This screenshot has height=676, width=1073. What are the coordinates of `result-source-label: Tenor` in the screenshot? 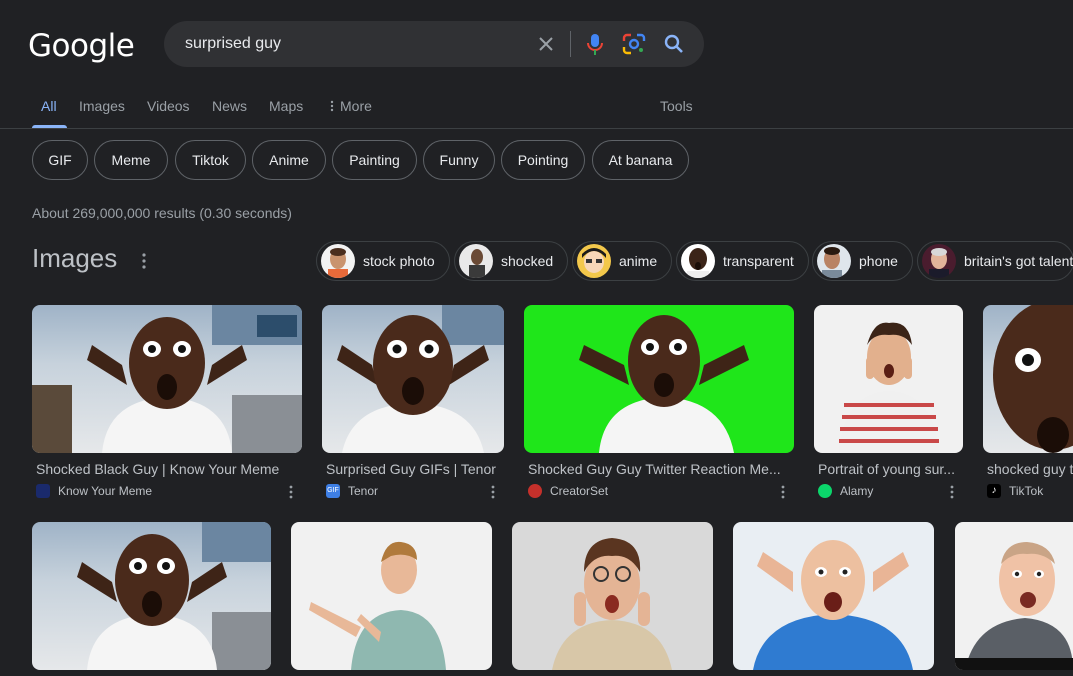 It's located at (363, 491).